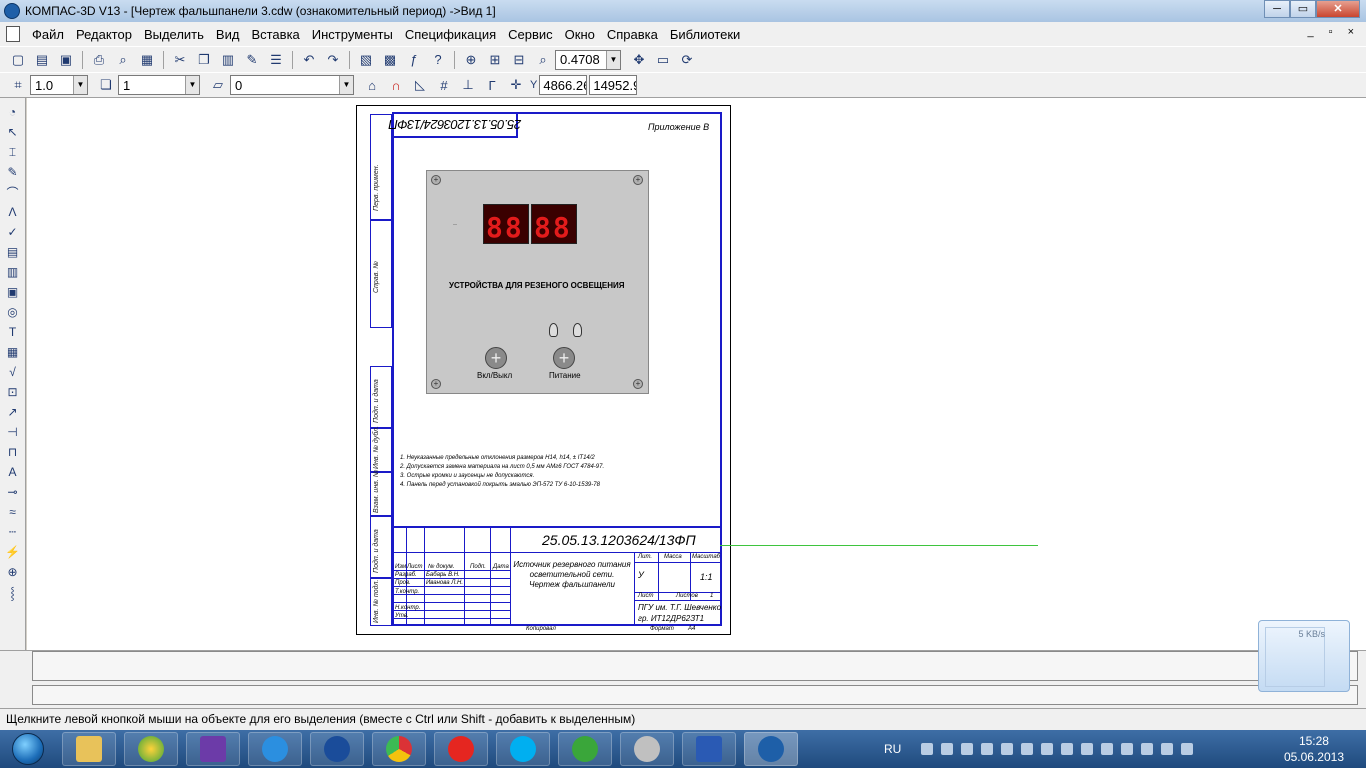  What do you see at coordinates (519, 60) in the screenshot?
I see `zoom-out-icon: ⊟` at bounding box center [519, 60].